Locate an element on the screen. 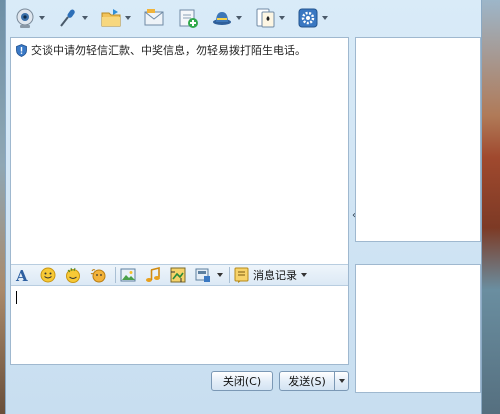  document-add-icon is located at coordinates (188, 18).